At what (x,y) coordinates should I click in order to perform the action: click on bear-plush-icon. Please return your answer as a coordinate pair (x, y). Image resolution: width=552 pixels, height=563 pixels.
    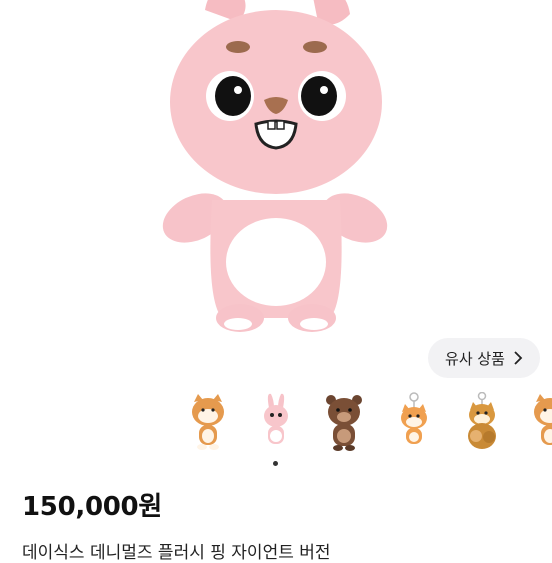
    Looking at the image, I should click on (344, 424).